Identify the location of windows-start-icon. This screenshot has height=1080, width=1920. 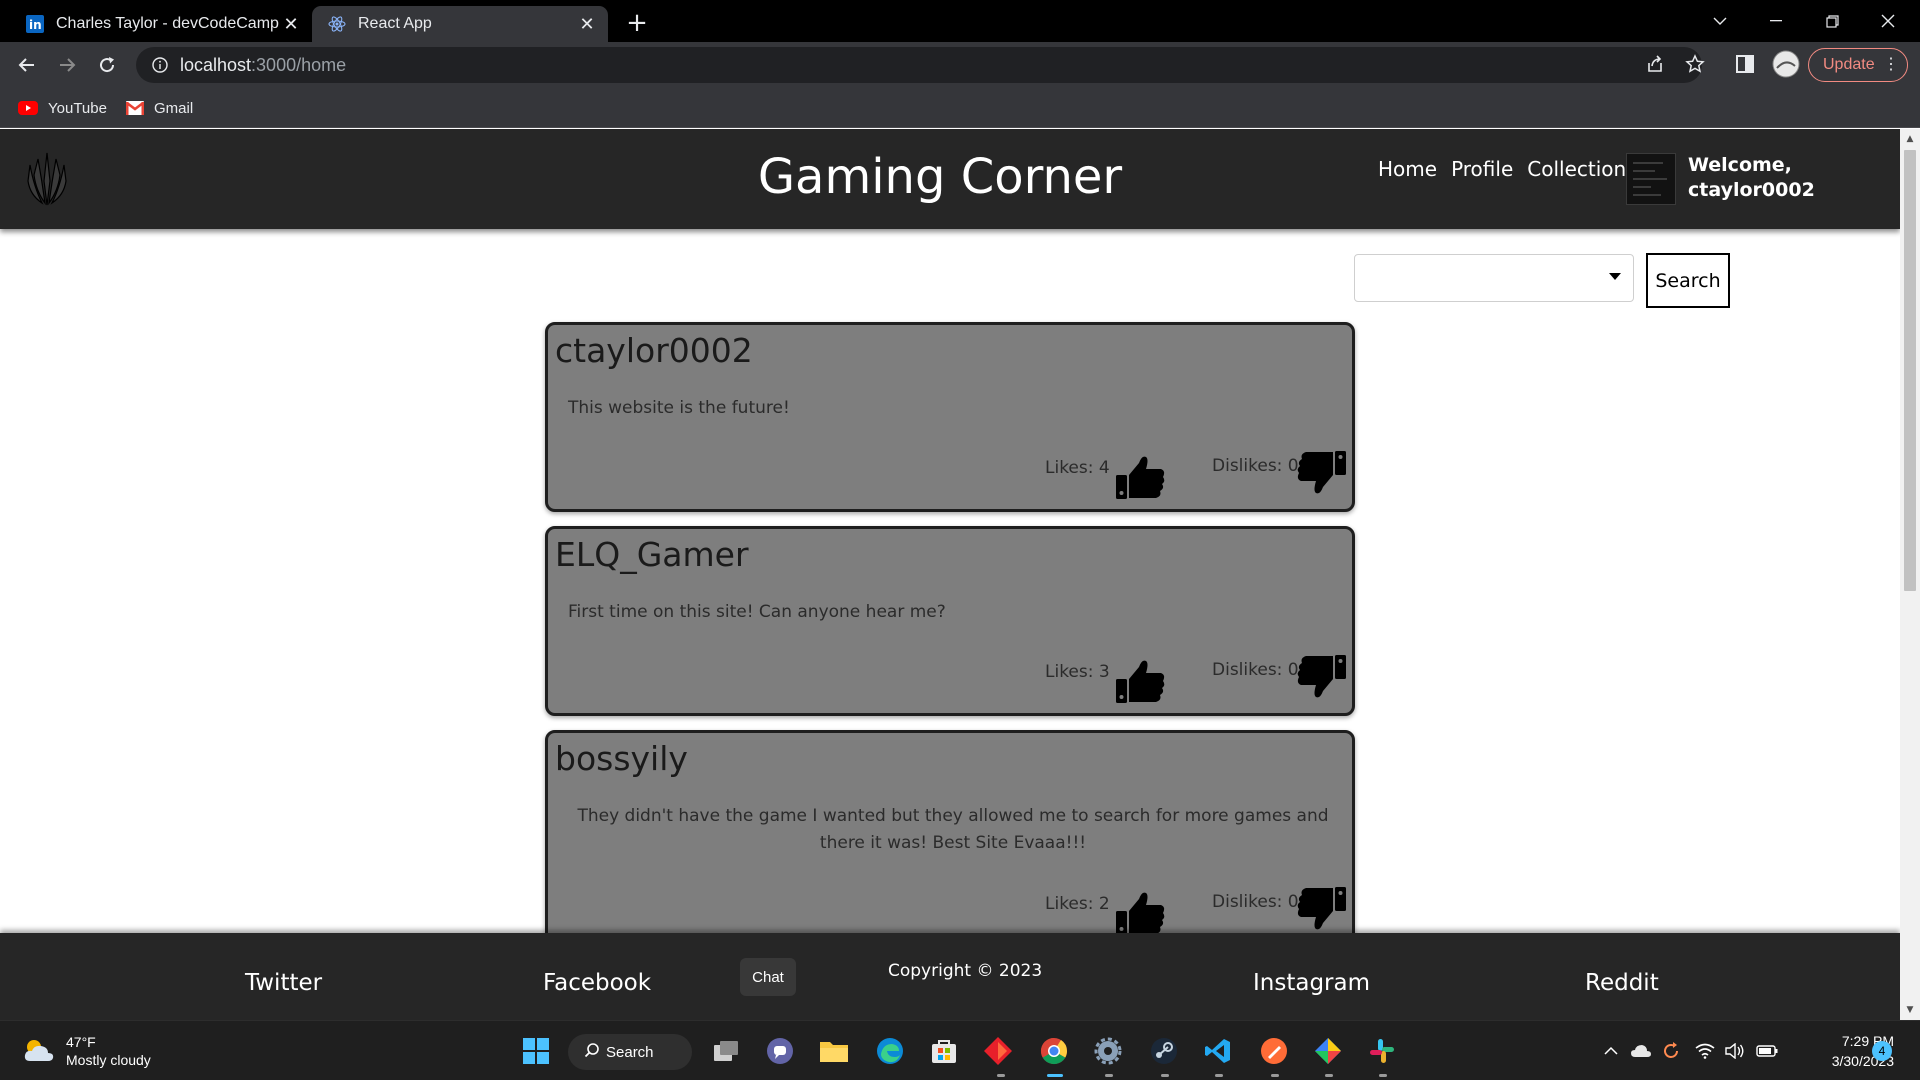
(536, 1051).